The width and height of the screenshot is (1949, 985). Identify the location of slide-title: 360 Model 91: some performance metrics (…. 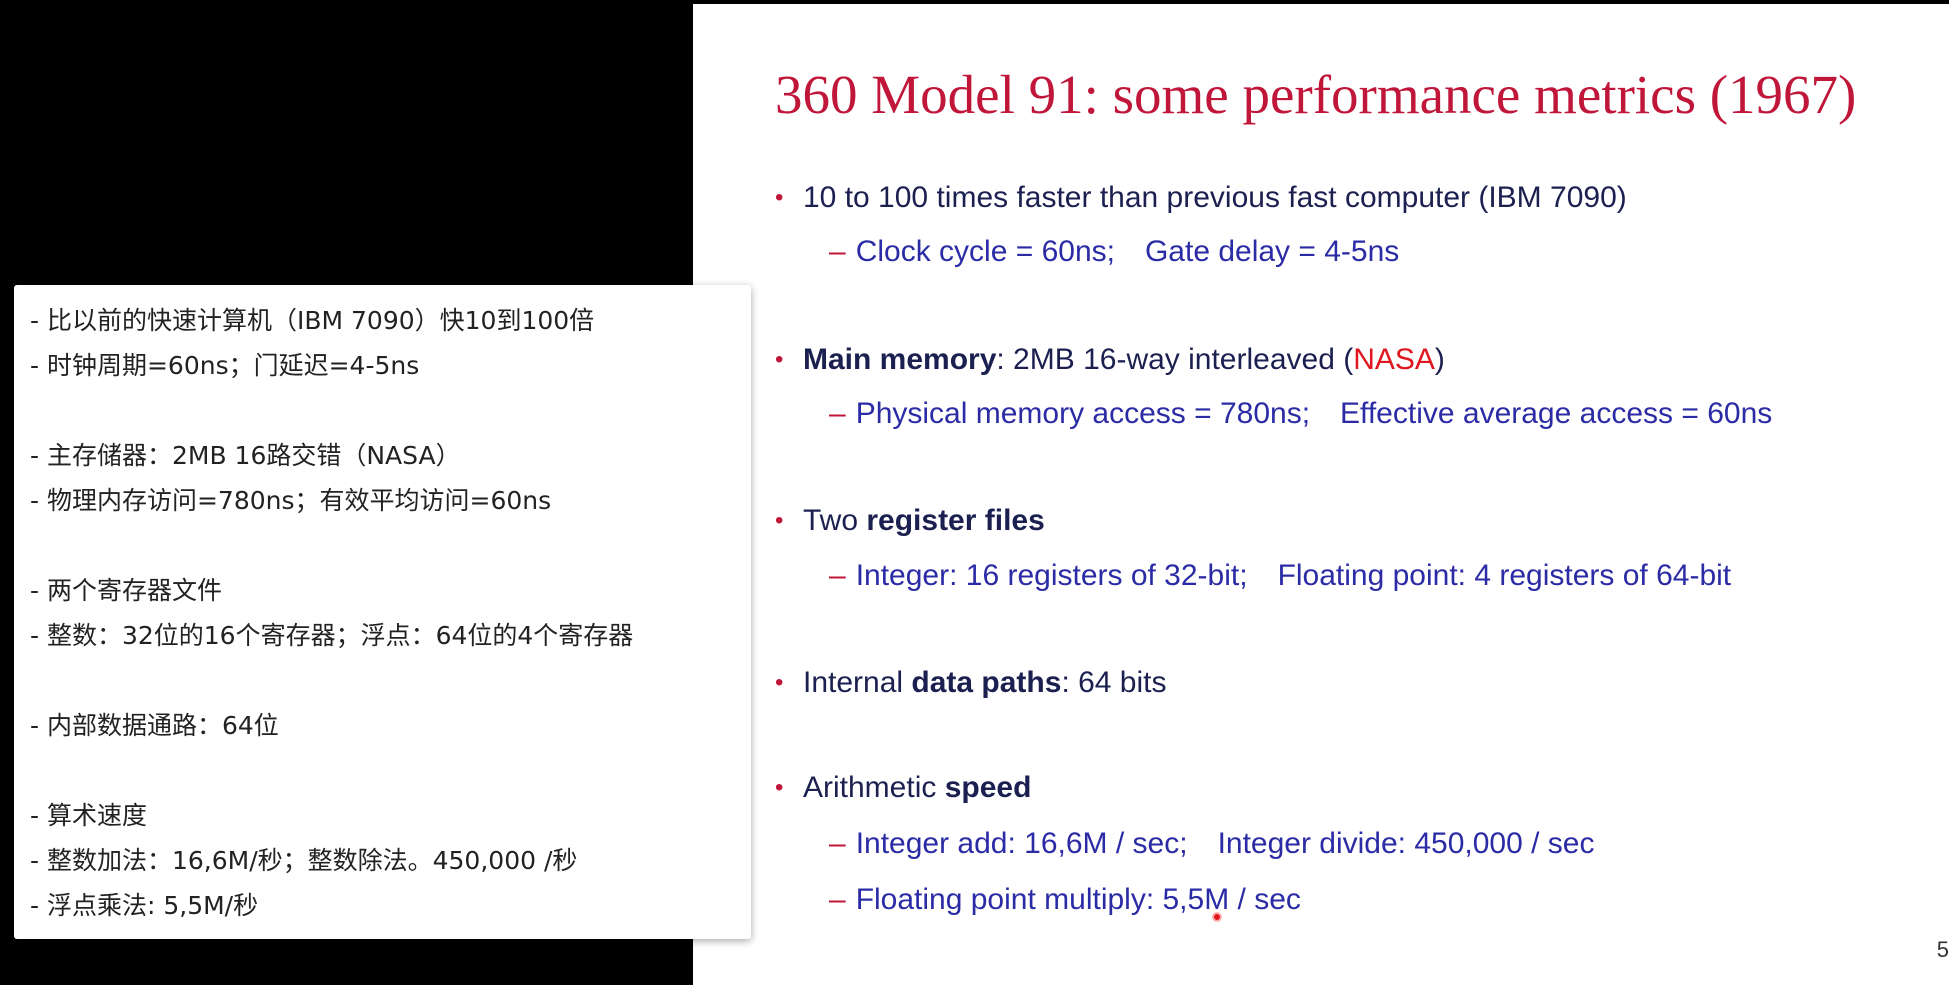
(1316, 94).